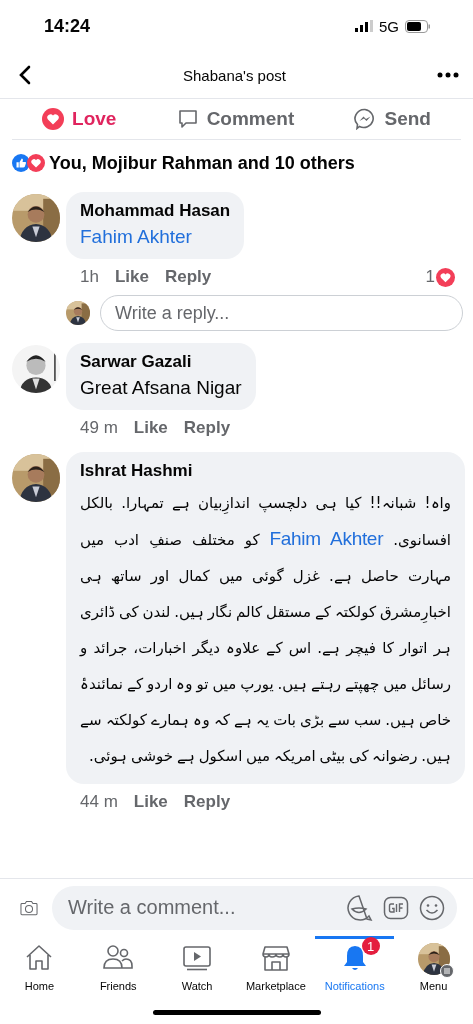  I want to click on more-icon, so click(448, 75).